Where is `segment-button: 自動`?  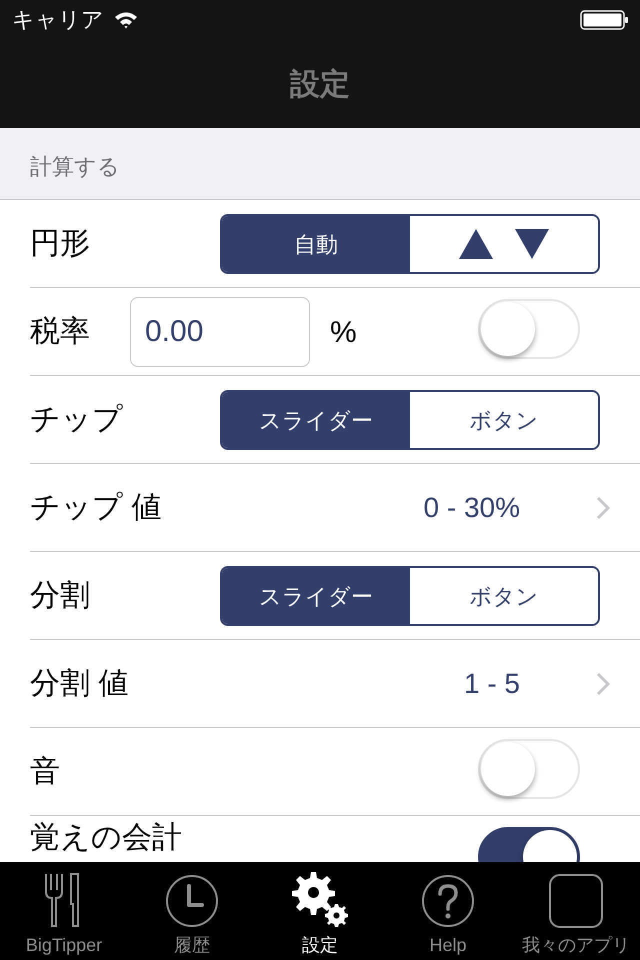 segment-button: 自動 is located at coordinates (316, 244).